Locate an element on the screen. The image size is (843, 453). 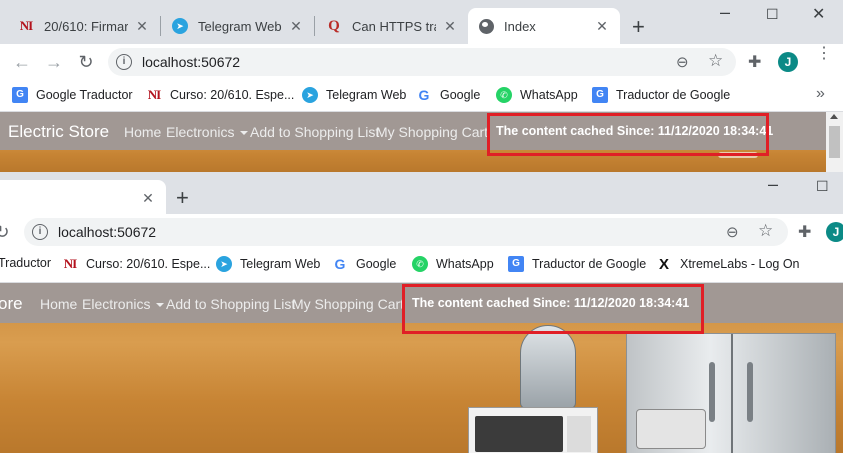
tab-title: 20/610: Firmar la is located at coordinates (86, 26).